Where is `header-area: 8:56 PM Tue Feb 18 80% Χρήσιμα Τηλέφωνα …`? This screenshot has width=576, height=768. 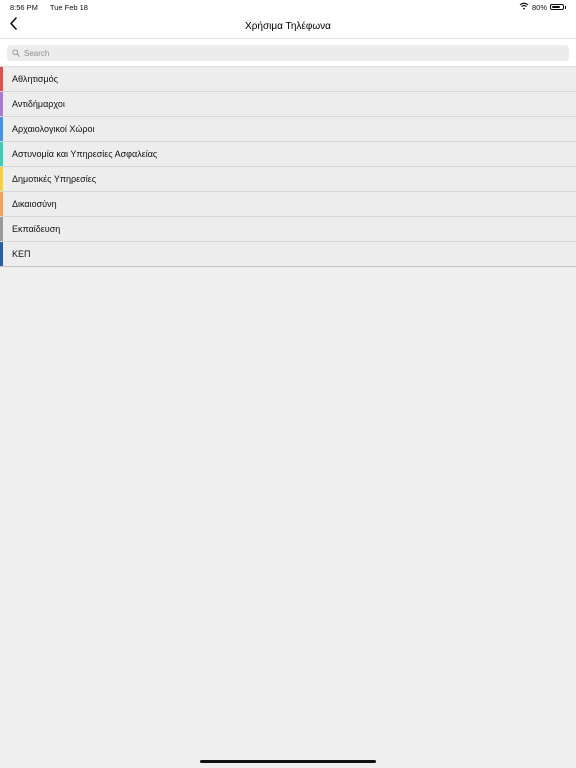 header-area: 8:56 PM Tue Feb 18 80% Χρήσιμα Τηλέφωνα … is located at coordinates (288, 33).